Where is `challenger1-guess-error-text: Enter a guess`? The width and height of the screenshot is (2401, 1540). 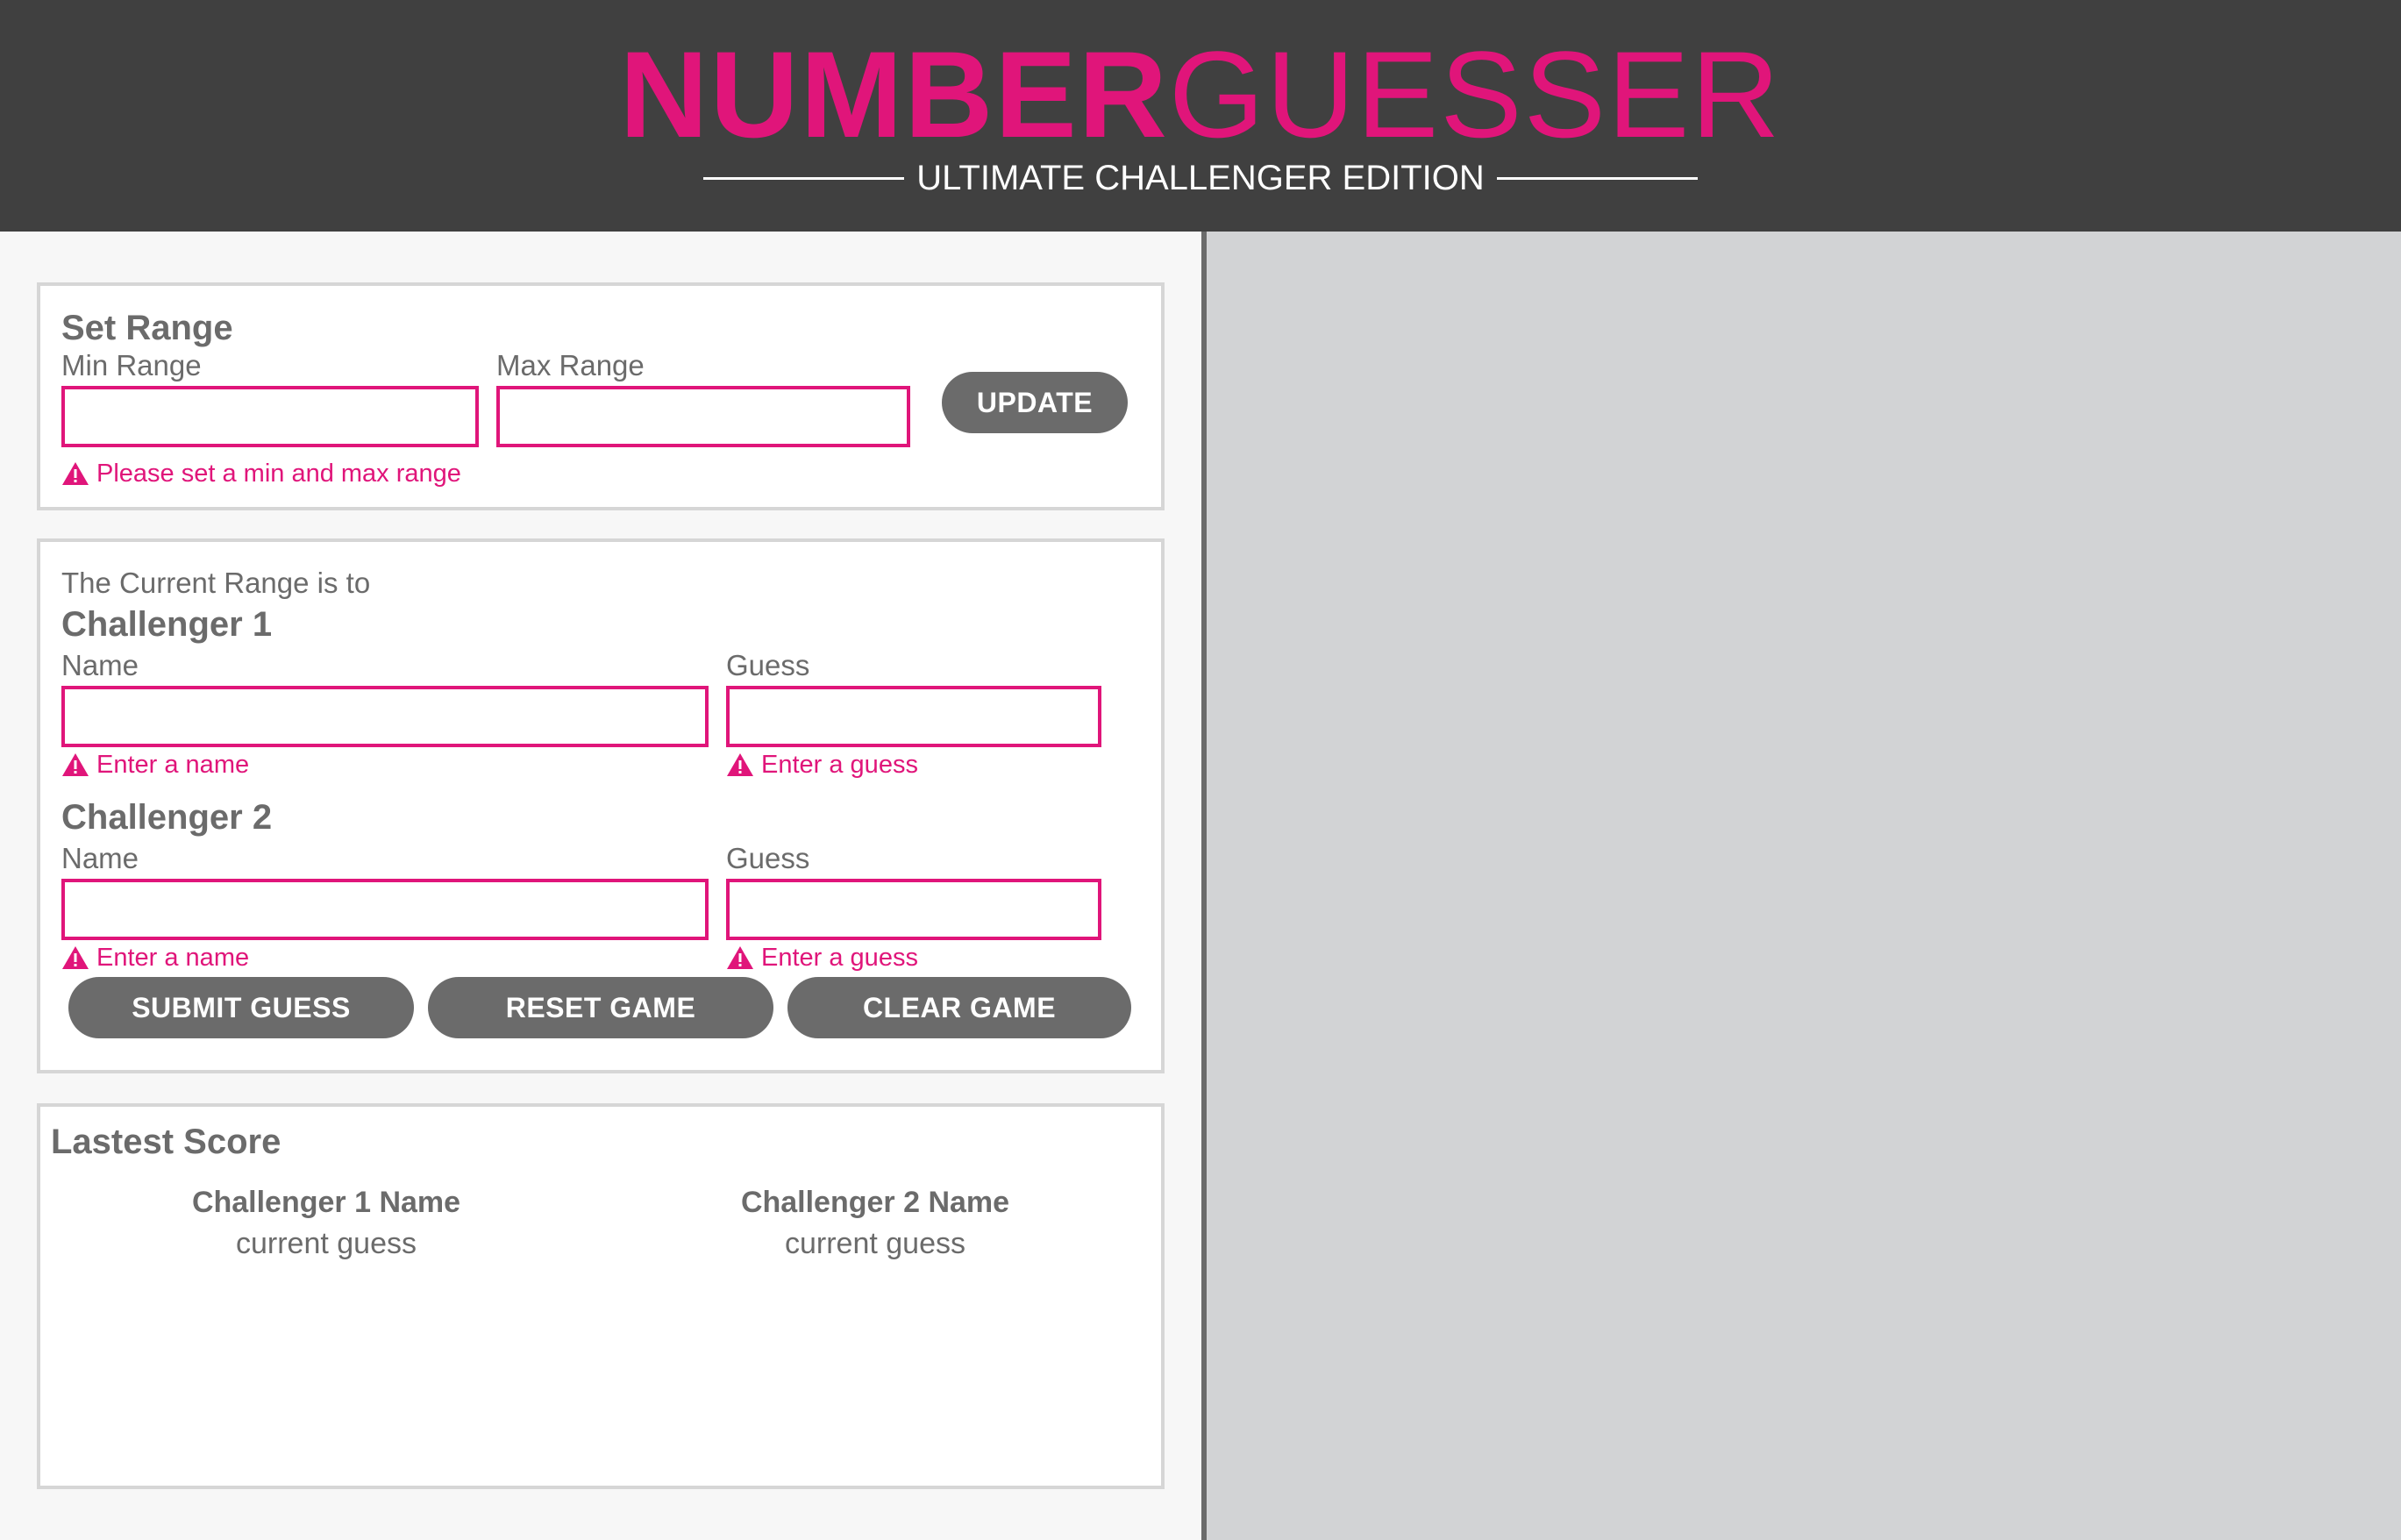 challenger1-guess-error-text: Enter a guess is located at coordinates (839, 765).